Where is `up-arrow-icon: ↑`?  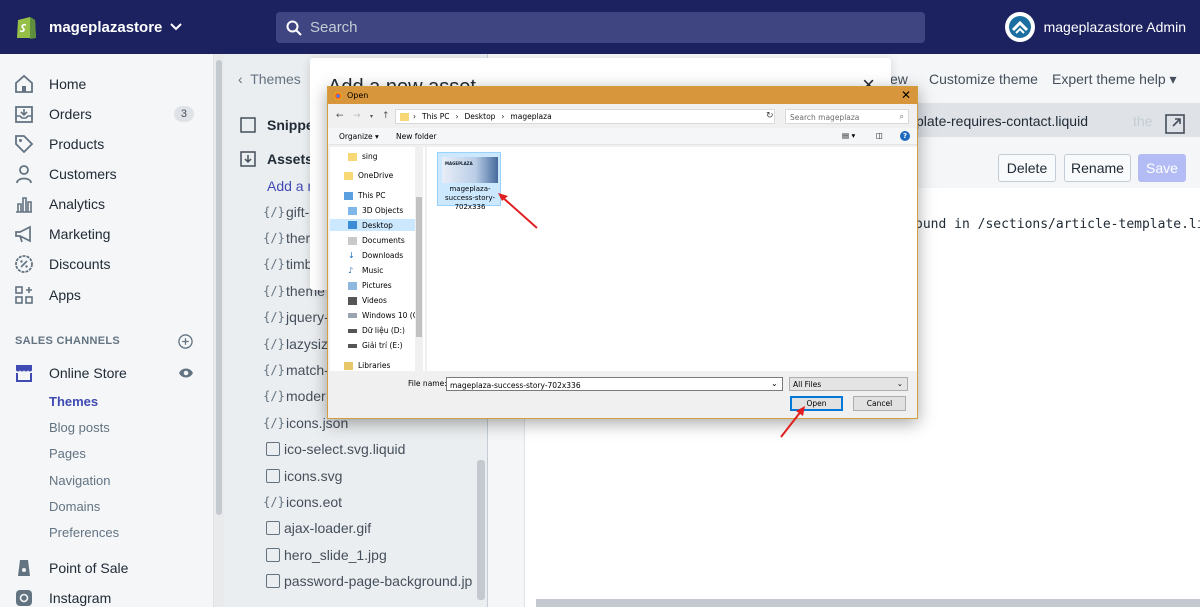
up-arrow-icon: ↑ is located at coordinates (386, 116).